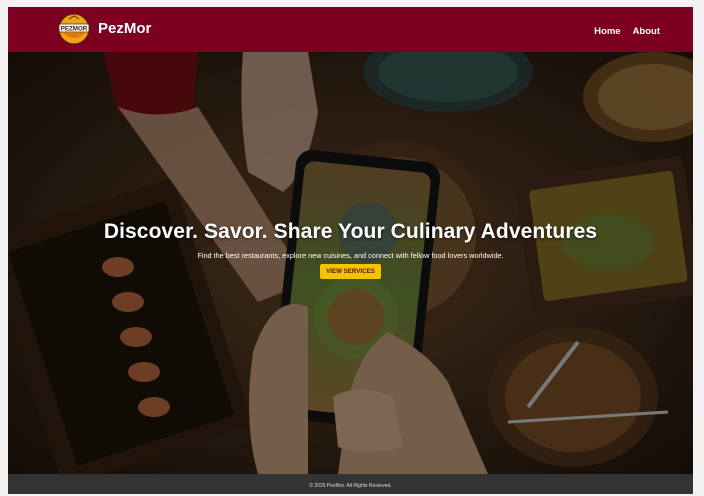 The height and width of the screenshot is (496, 704). I want to click on site-header: PEZMOR PezMor Home About, so click(350, 29).